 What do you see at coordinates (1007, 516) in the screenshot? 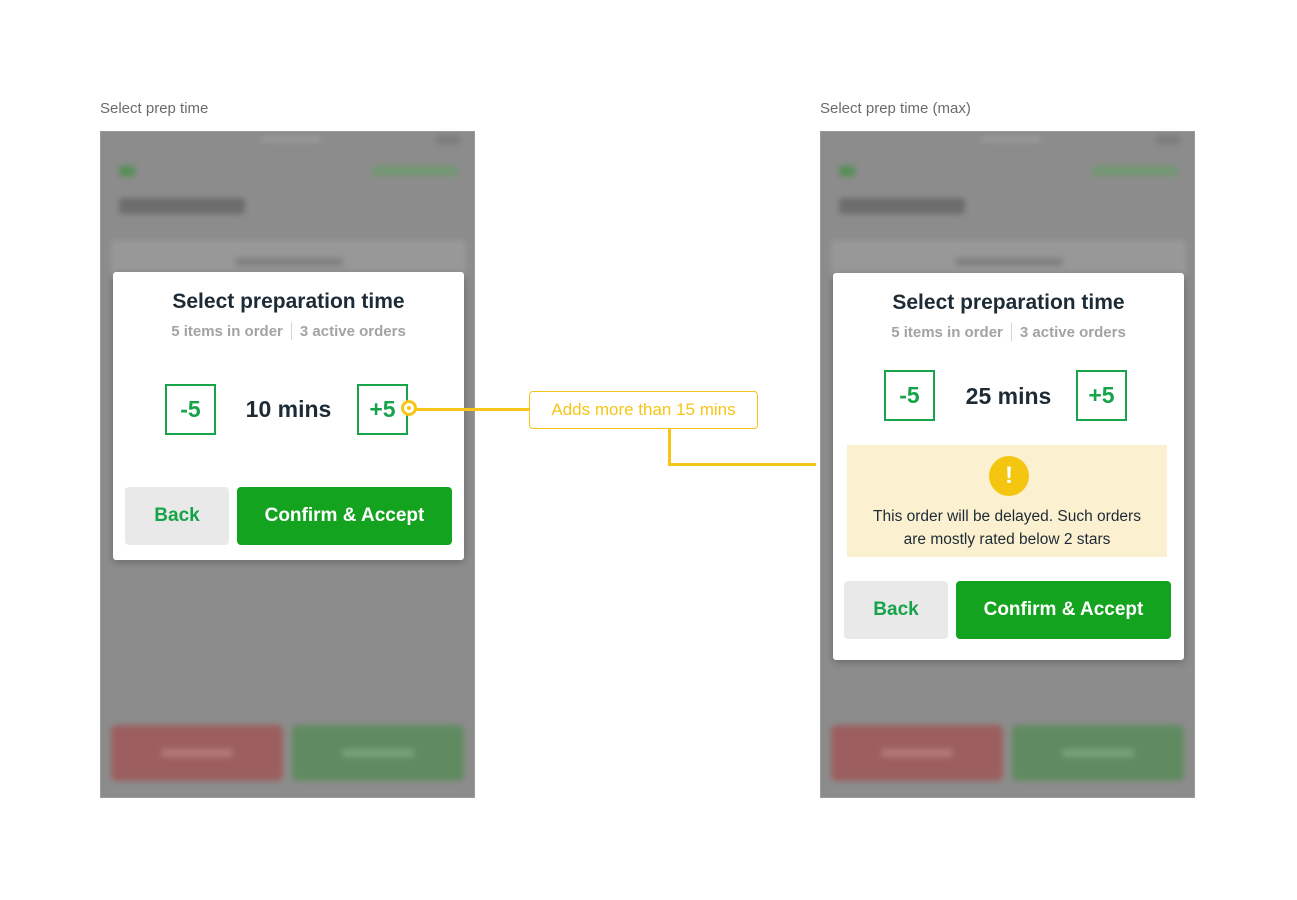
I see `warning-line-1: This order will be delayed. Such orders` at bounding box center [1007, 516].